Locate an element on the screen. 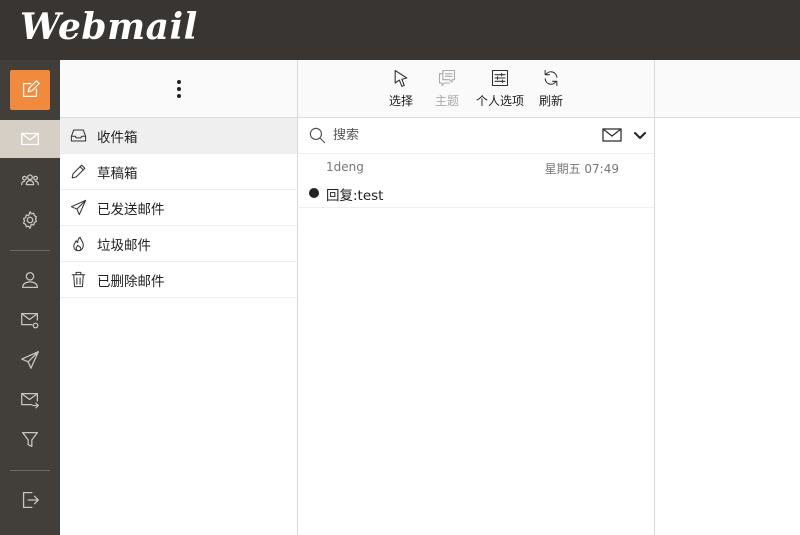  folder-label: 已删除邮件 is located at coordinates (131, 281).